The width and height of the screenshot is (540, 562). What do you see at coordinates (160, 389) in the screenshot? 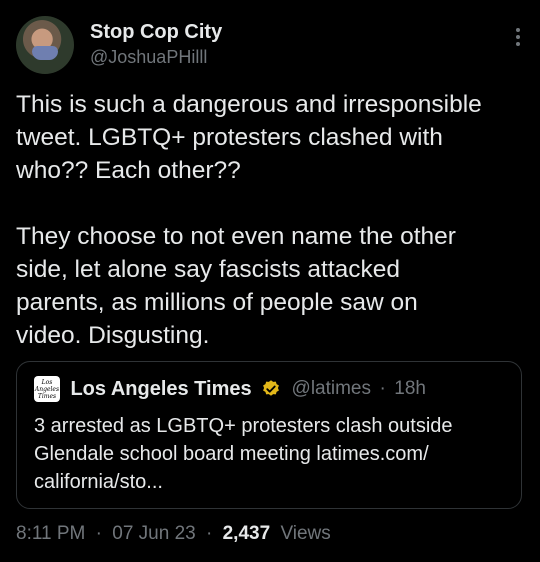
I see `quoted-display-name: Los Angeles Times` at bounding box center [160, 389].